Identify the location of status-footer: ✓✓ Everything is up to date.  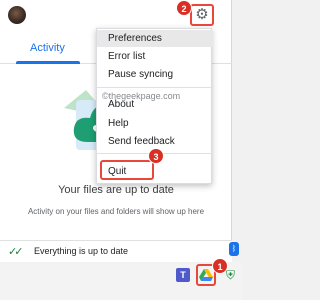
(116, 251).